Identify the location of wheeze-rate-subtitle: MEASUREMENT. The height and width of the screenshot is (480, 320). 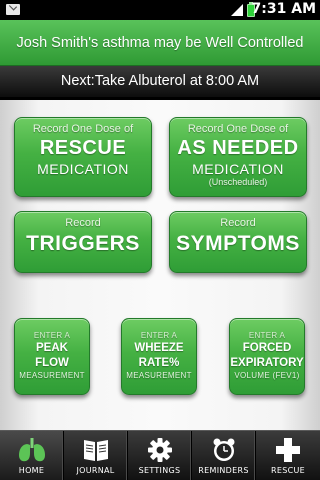
(159, 375).